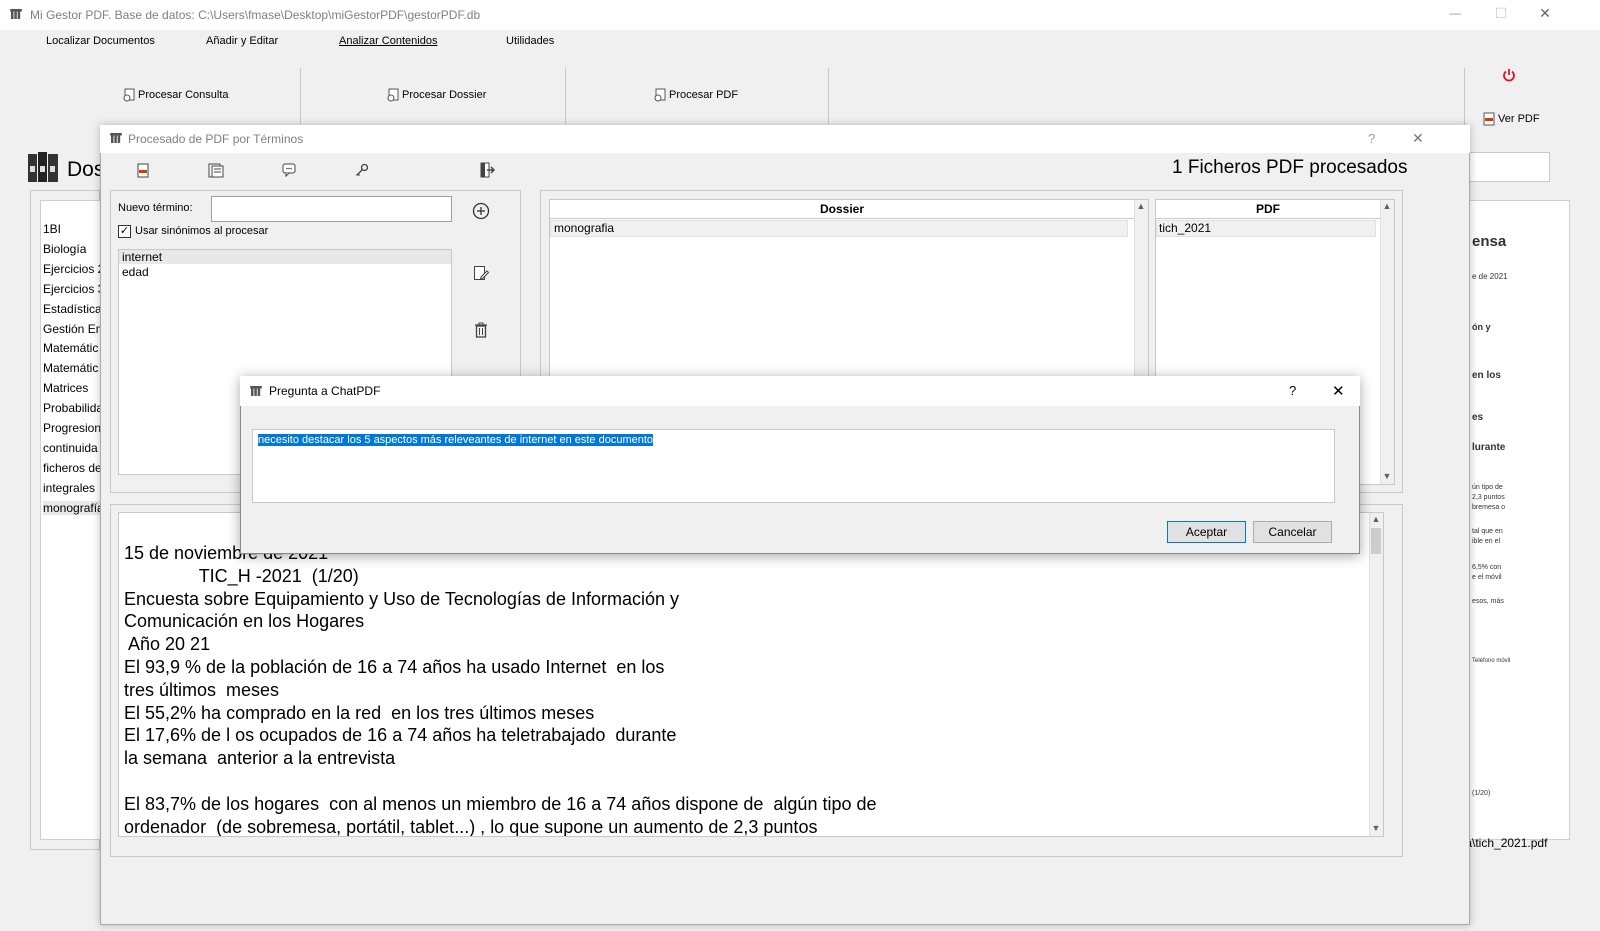 The height and width of the screenshot is (931, 1600). What do you see at coordinates (1478, 417) in the screenshot?
I see `preview-text: es` at bounding box center [1478, 417].